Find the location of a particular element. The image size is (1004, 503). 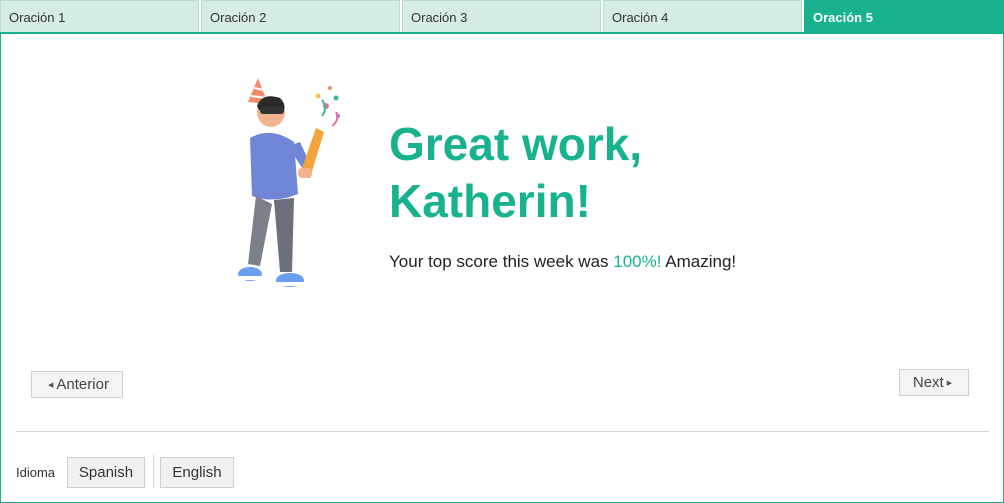

congrats-headline: Great work, Katherin! is located at coordinates (589, 173).